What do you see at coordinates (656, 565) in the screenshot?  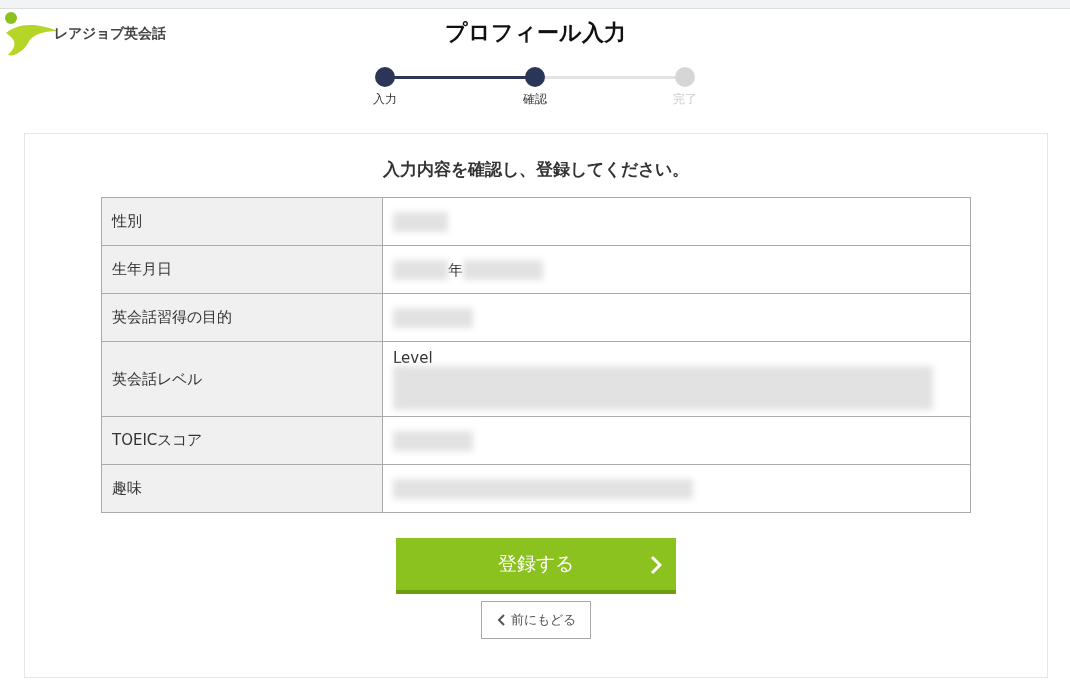 I see `chevron-right-icon` at bounding box center [656, 565].